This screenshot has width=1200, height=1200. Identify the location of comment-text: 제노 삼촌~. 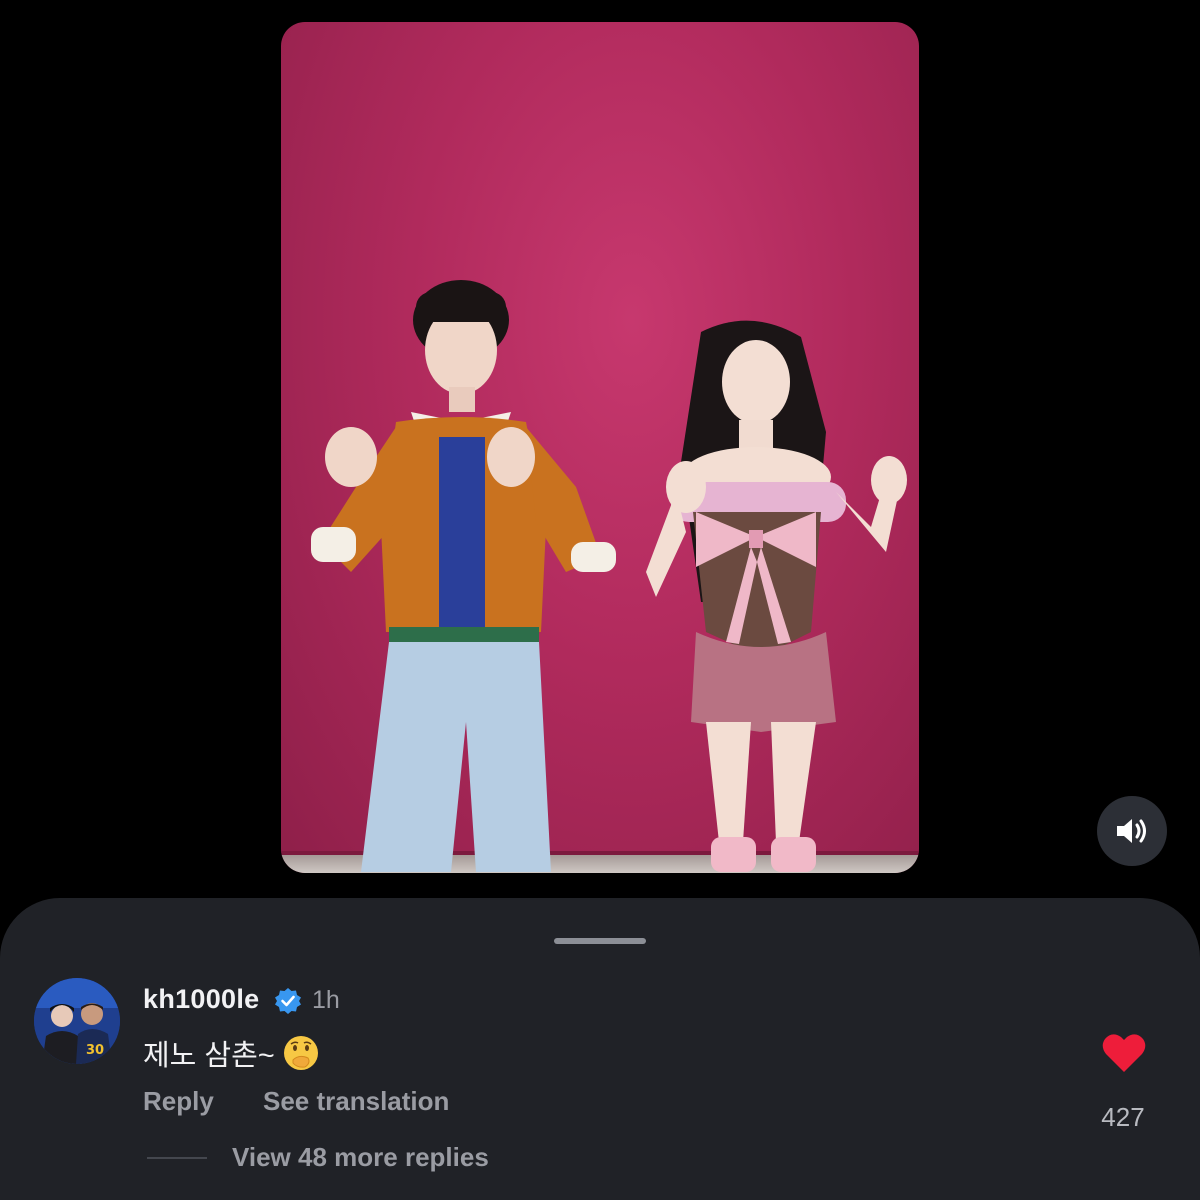
(209, 1056).